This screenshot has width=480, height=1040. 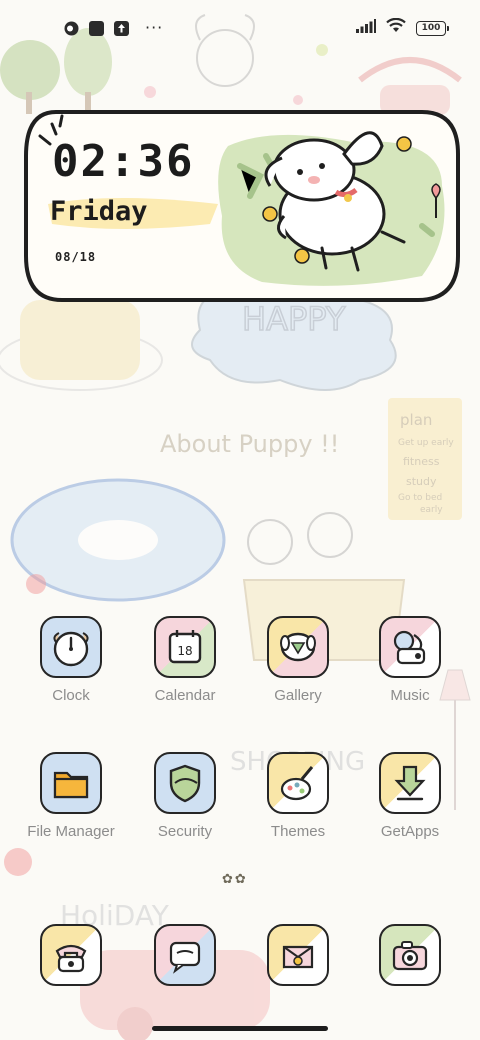 What do you see at coordinates (71, 28) in the screenshot?
I see `notification-circle-icon` at bounding box center [71, 28].